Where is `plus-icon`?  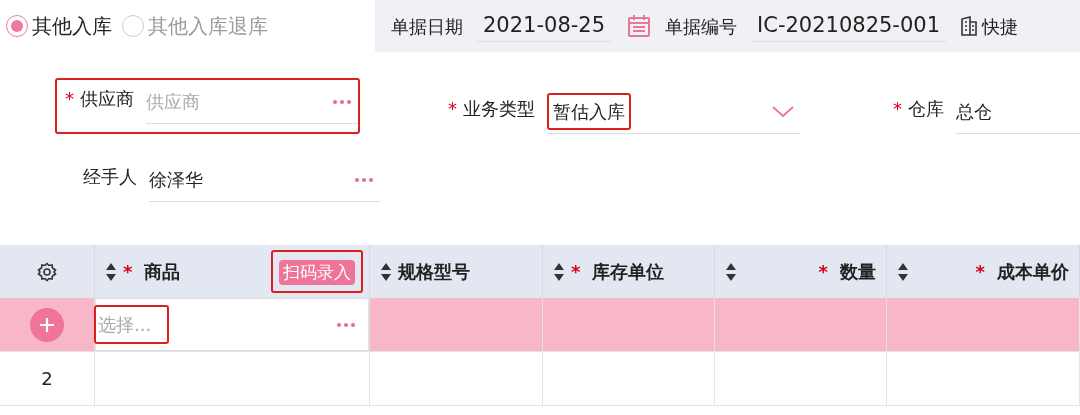 plus-icon is located at coordinates (47, 324).